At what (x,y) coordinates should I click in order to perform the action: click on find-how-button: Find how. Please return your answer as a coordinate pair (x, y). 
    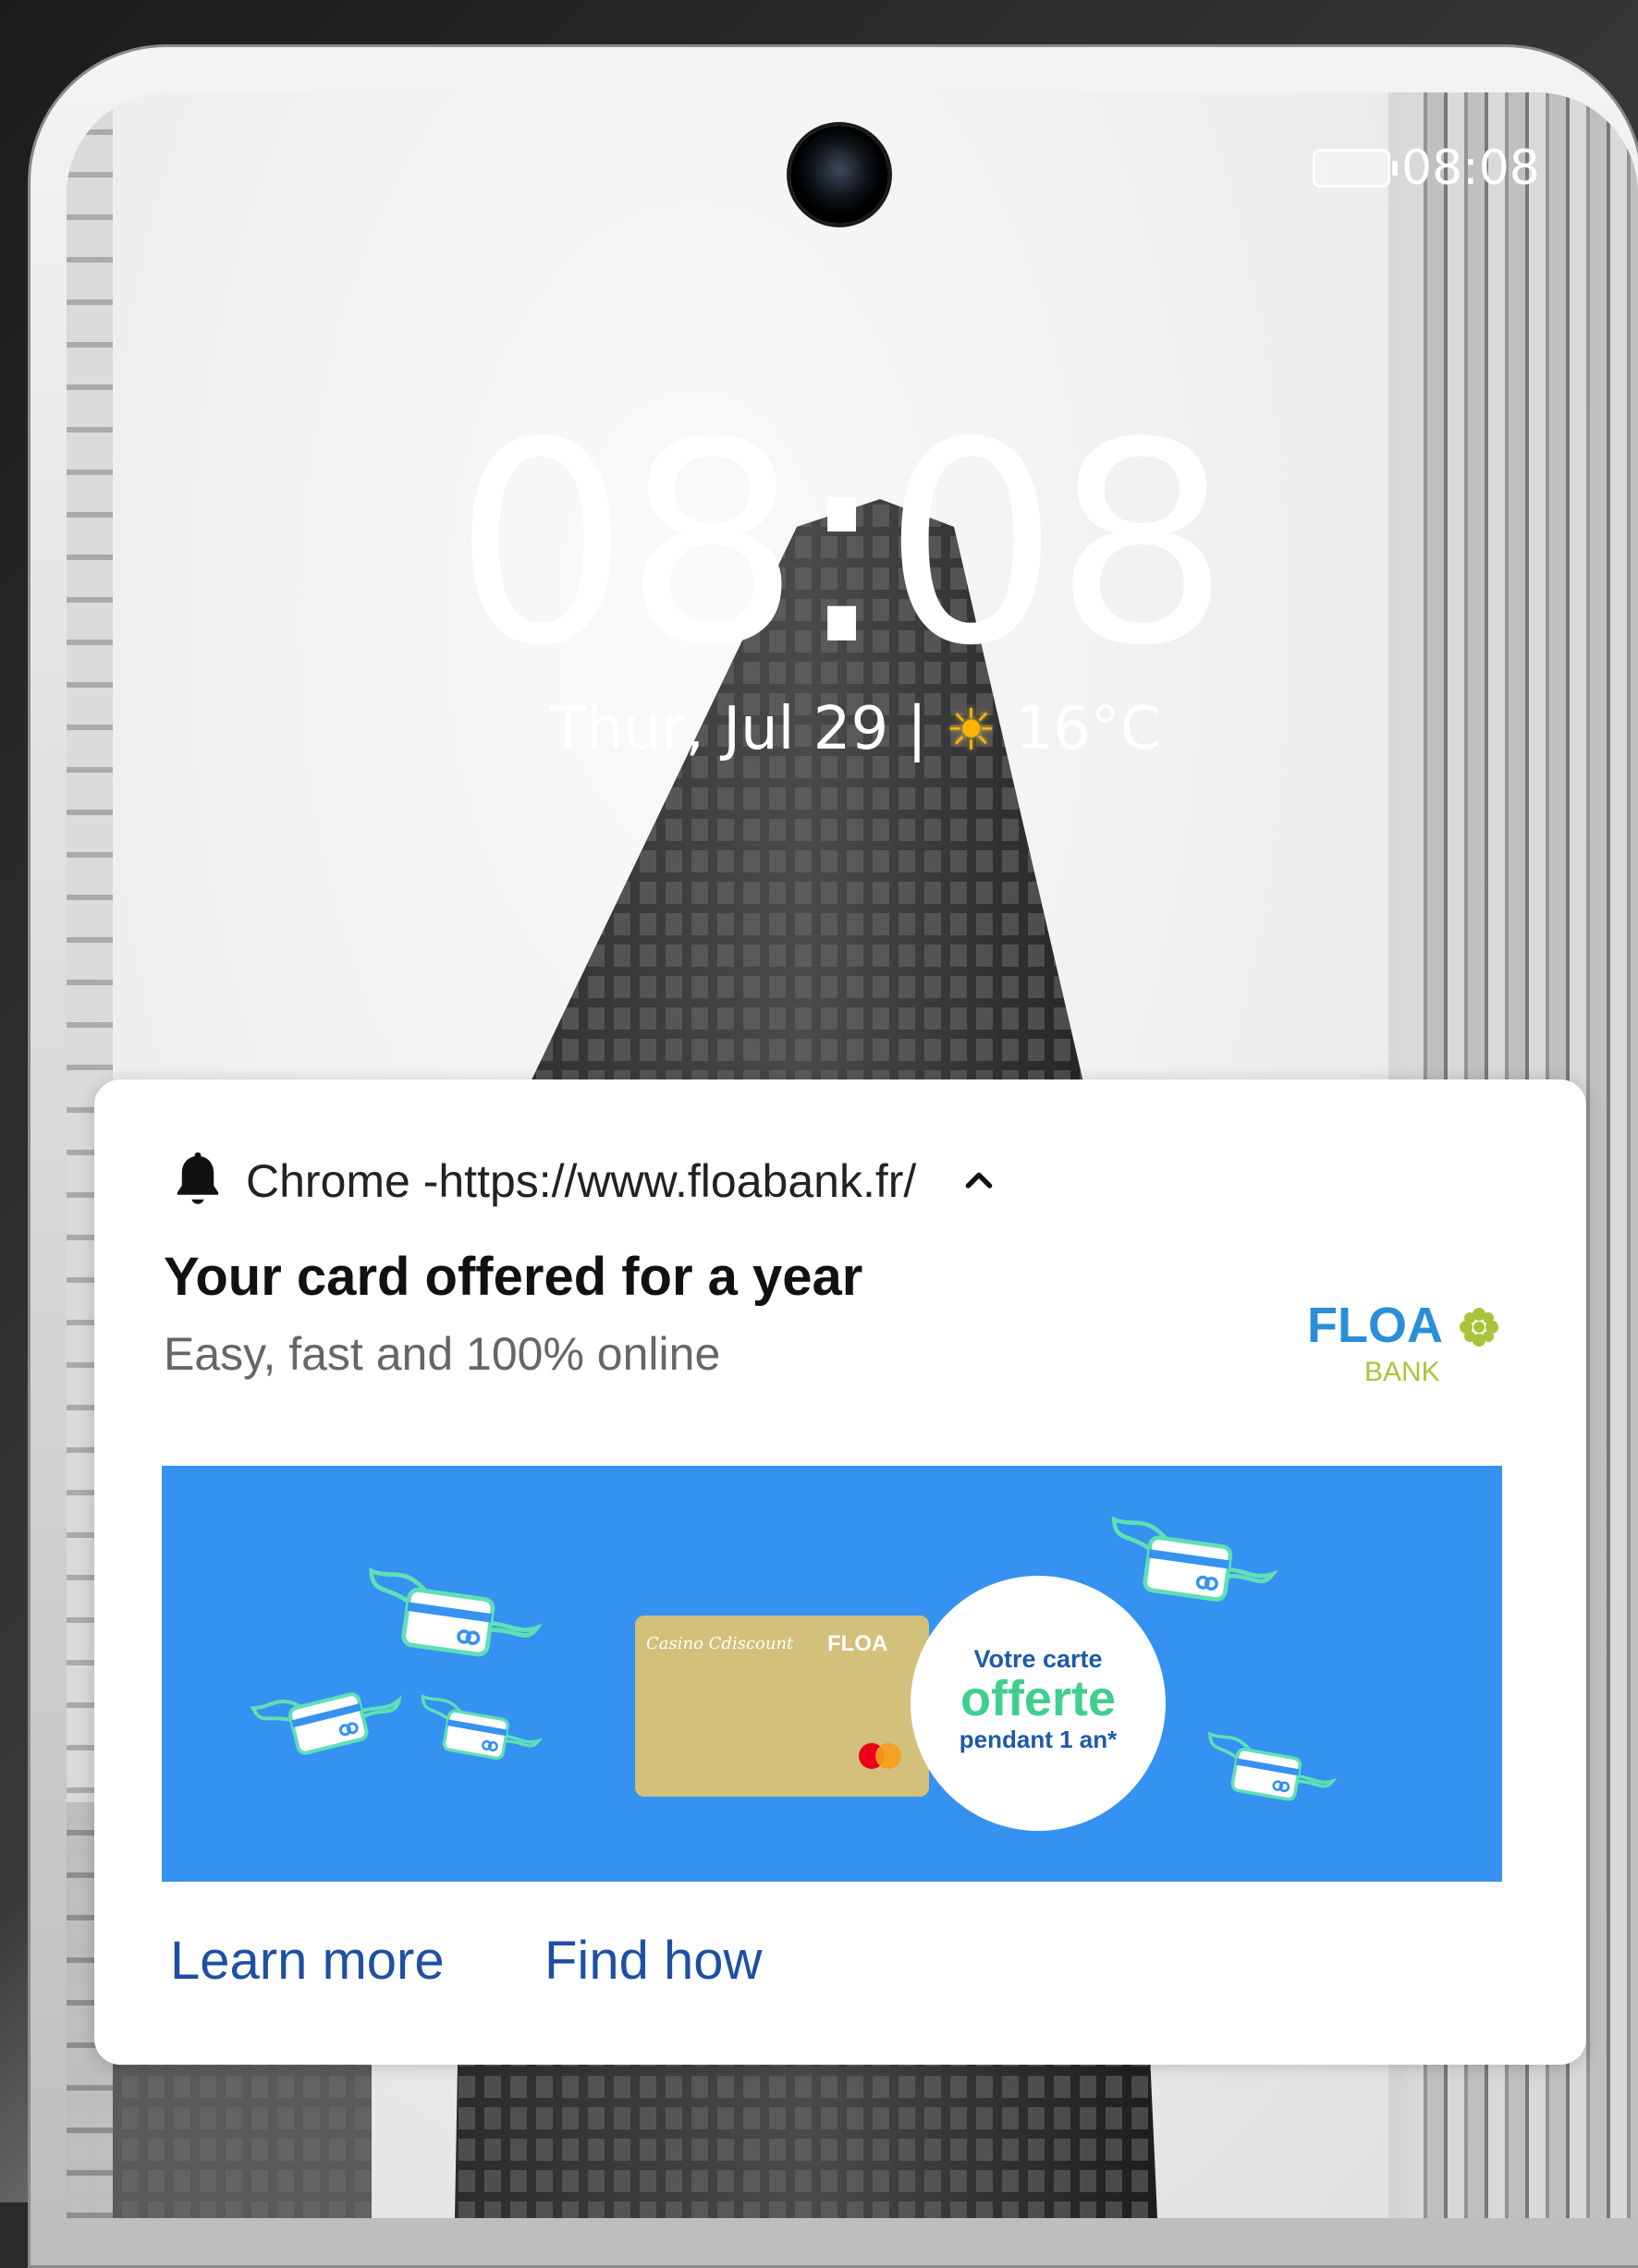
    Looking at the image, I should click on (653, 1961).